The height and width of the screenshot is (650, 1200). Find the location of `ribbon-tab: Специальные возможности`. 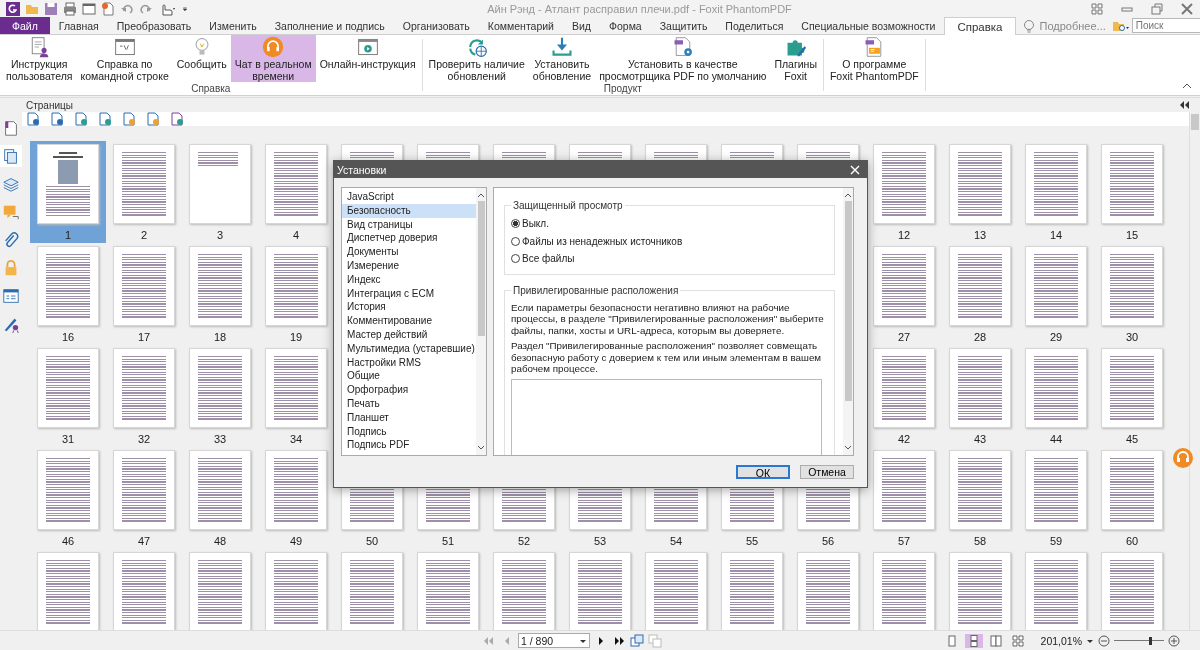

ribbon-tab: Специальные возможности is located at coordinates (868, 25).